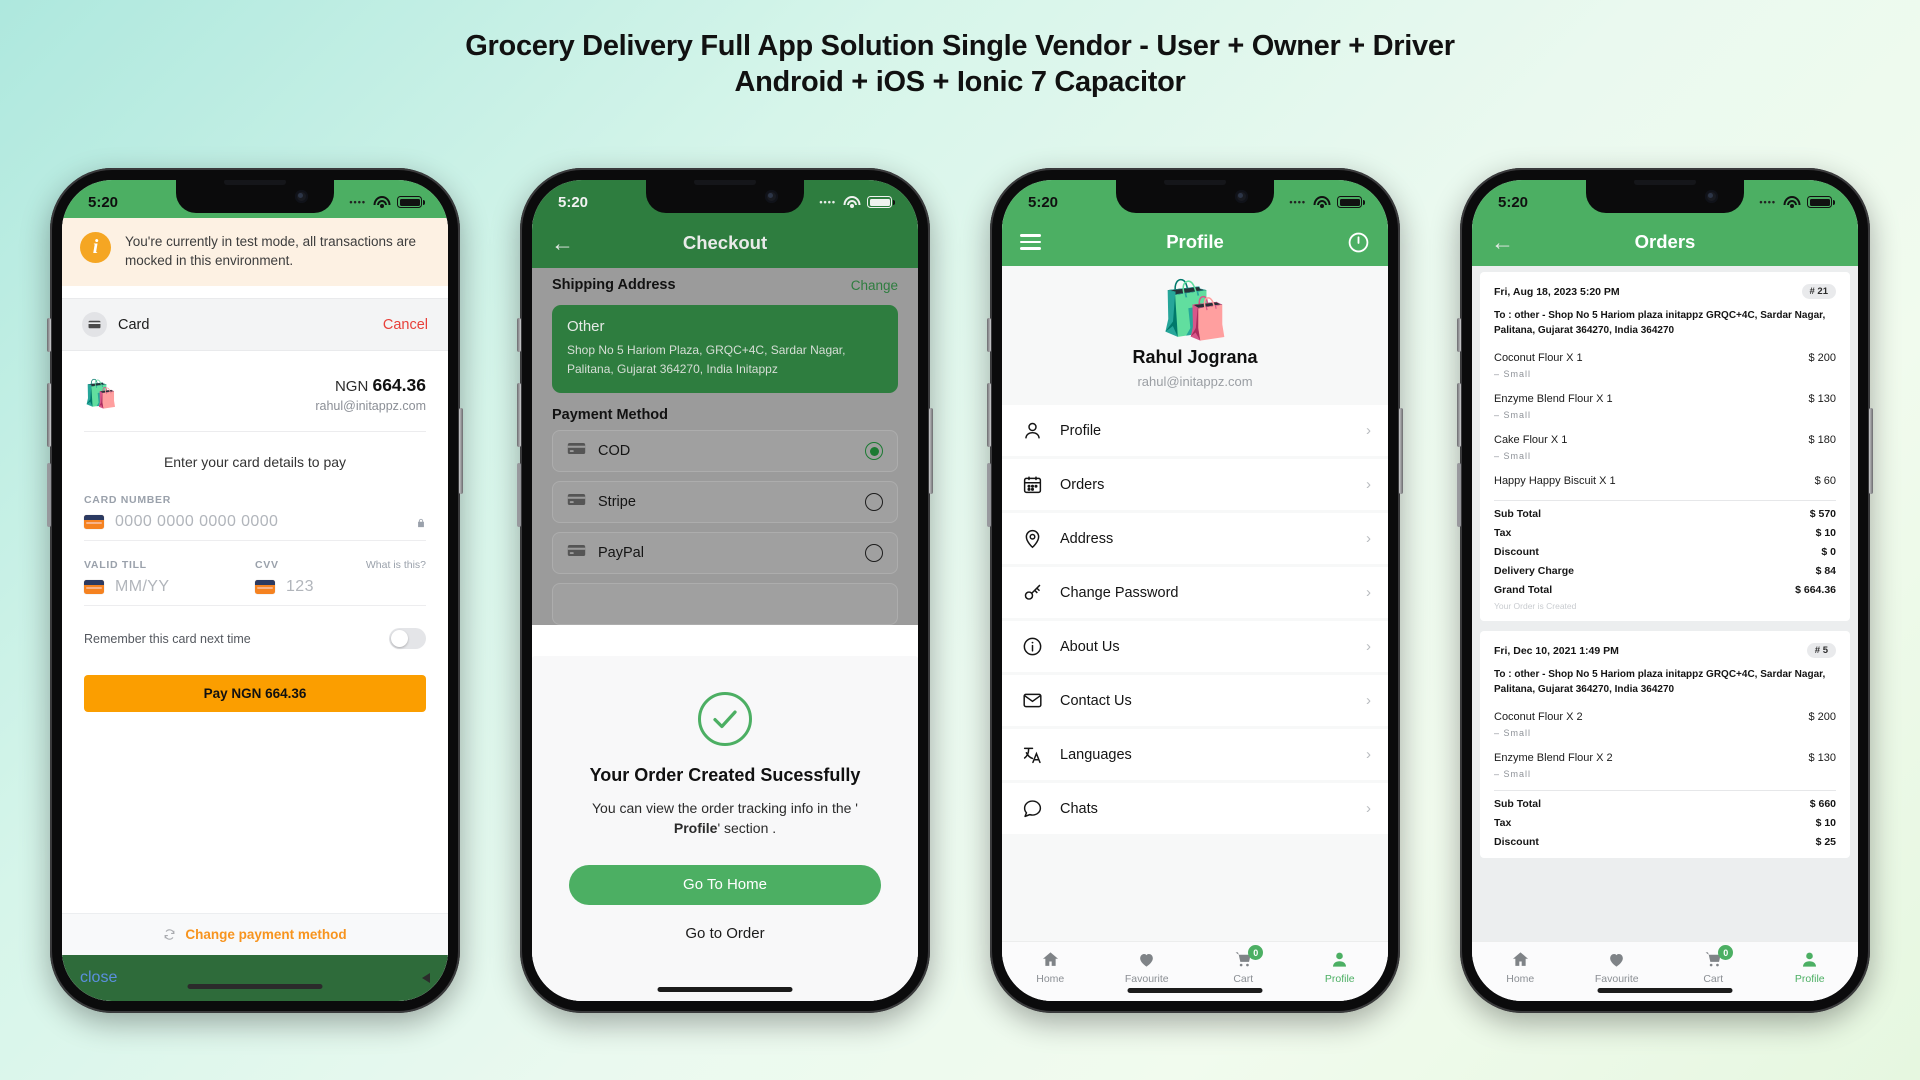 The width and height of the screenshot is (1920, 1080). Describe the element at coordinates (1195, 484) in the screenshot. I see `menu-item-orders: Orders ›` at that location.